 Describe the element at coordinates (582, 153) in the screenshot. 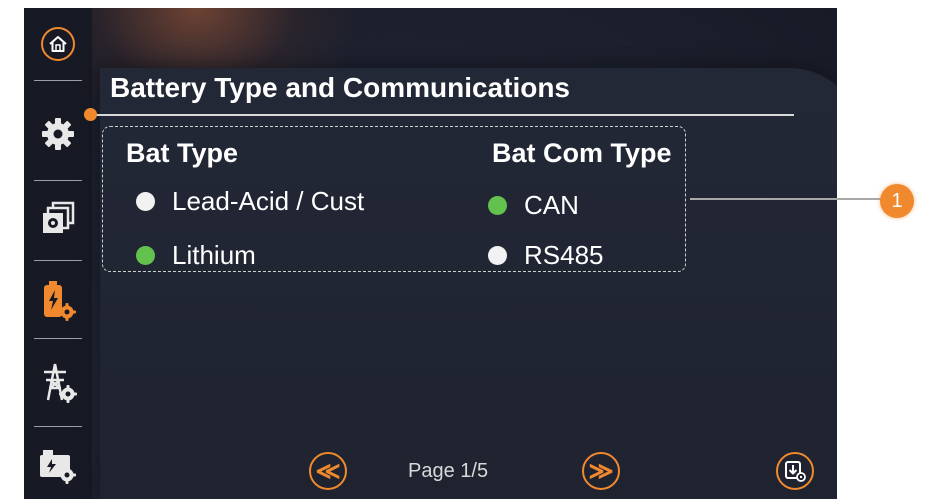

I see `bat-com-type-heading: Bat Com Type` at that location.